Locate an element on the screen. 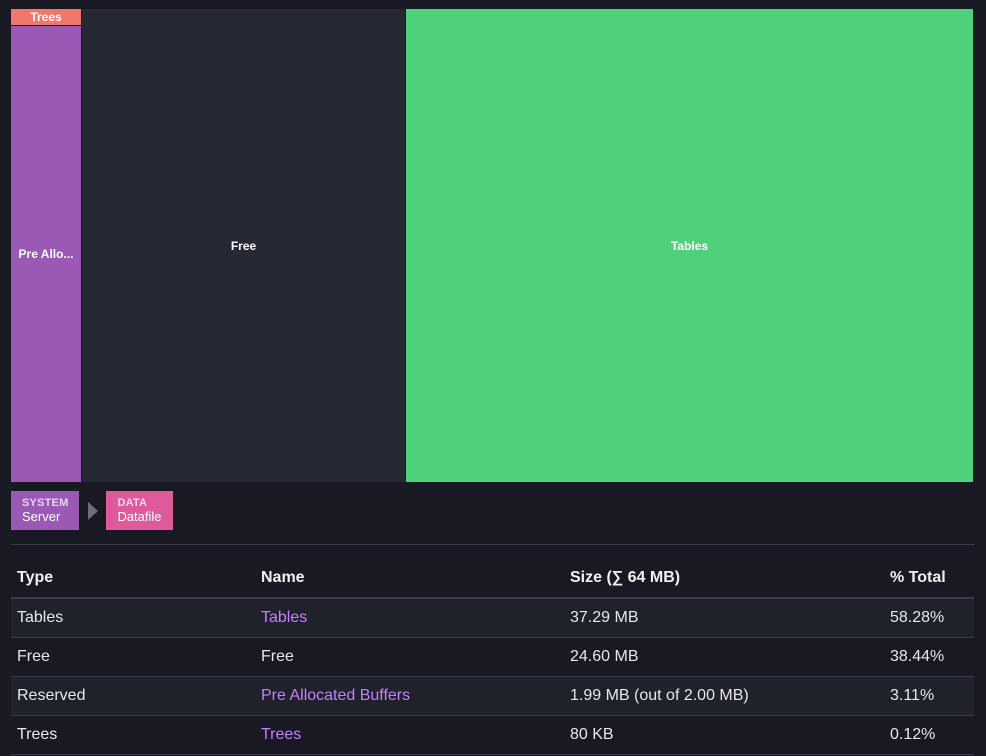  table-row: Tables Tables 37.29 MB 58.28% is located at coordinates (492, 618).